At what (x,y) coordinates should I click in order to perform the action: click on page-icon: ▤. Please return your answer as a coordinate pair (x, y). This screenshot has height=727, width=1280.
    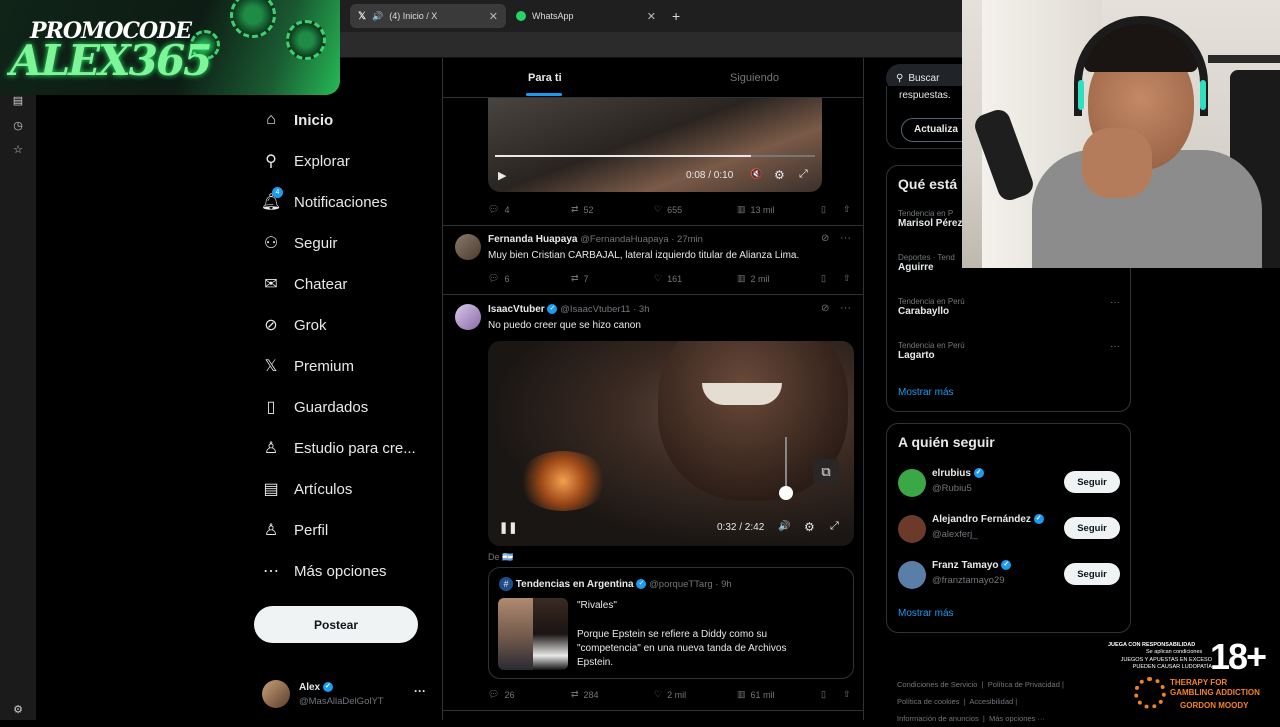
    Looking at the image, I should click on (18, 101).